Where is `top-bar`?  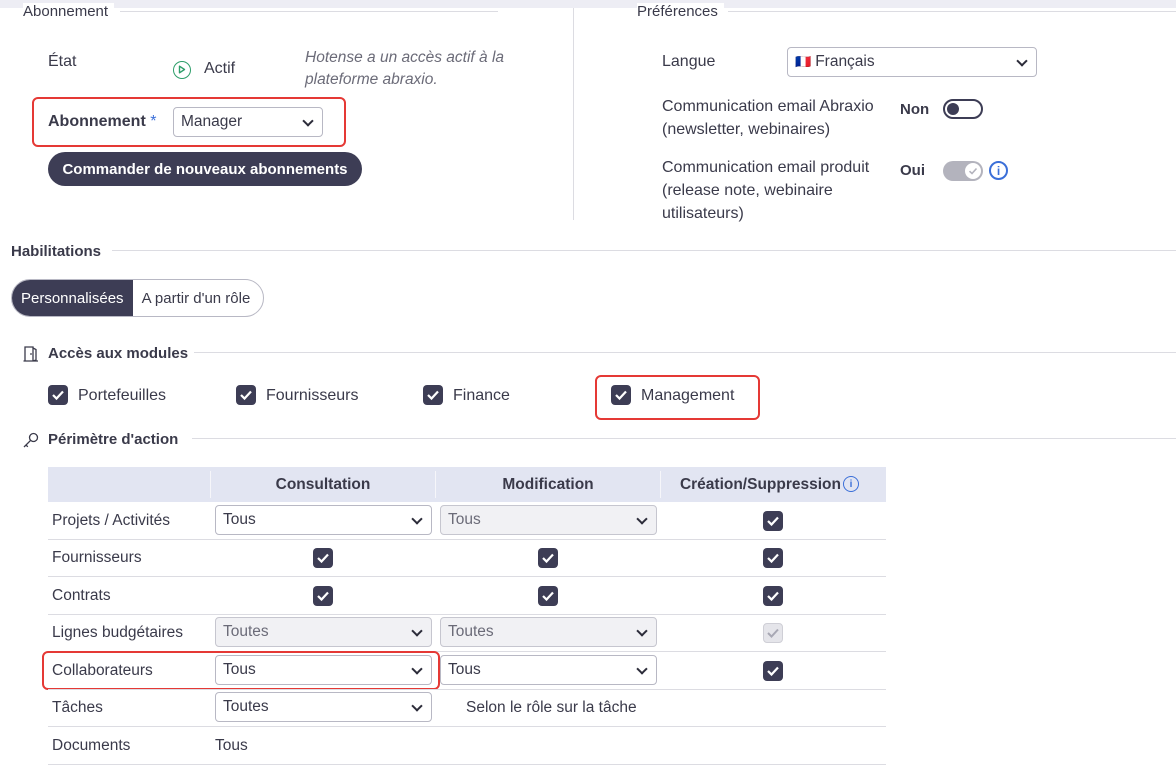 top-bar is located at coordinates (588, 4).